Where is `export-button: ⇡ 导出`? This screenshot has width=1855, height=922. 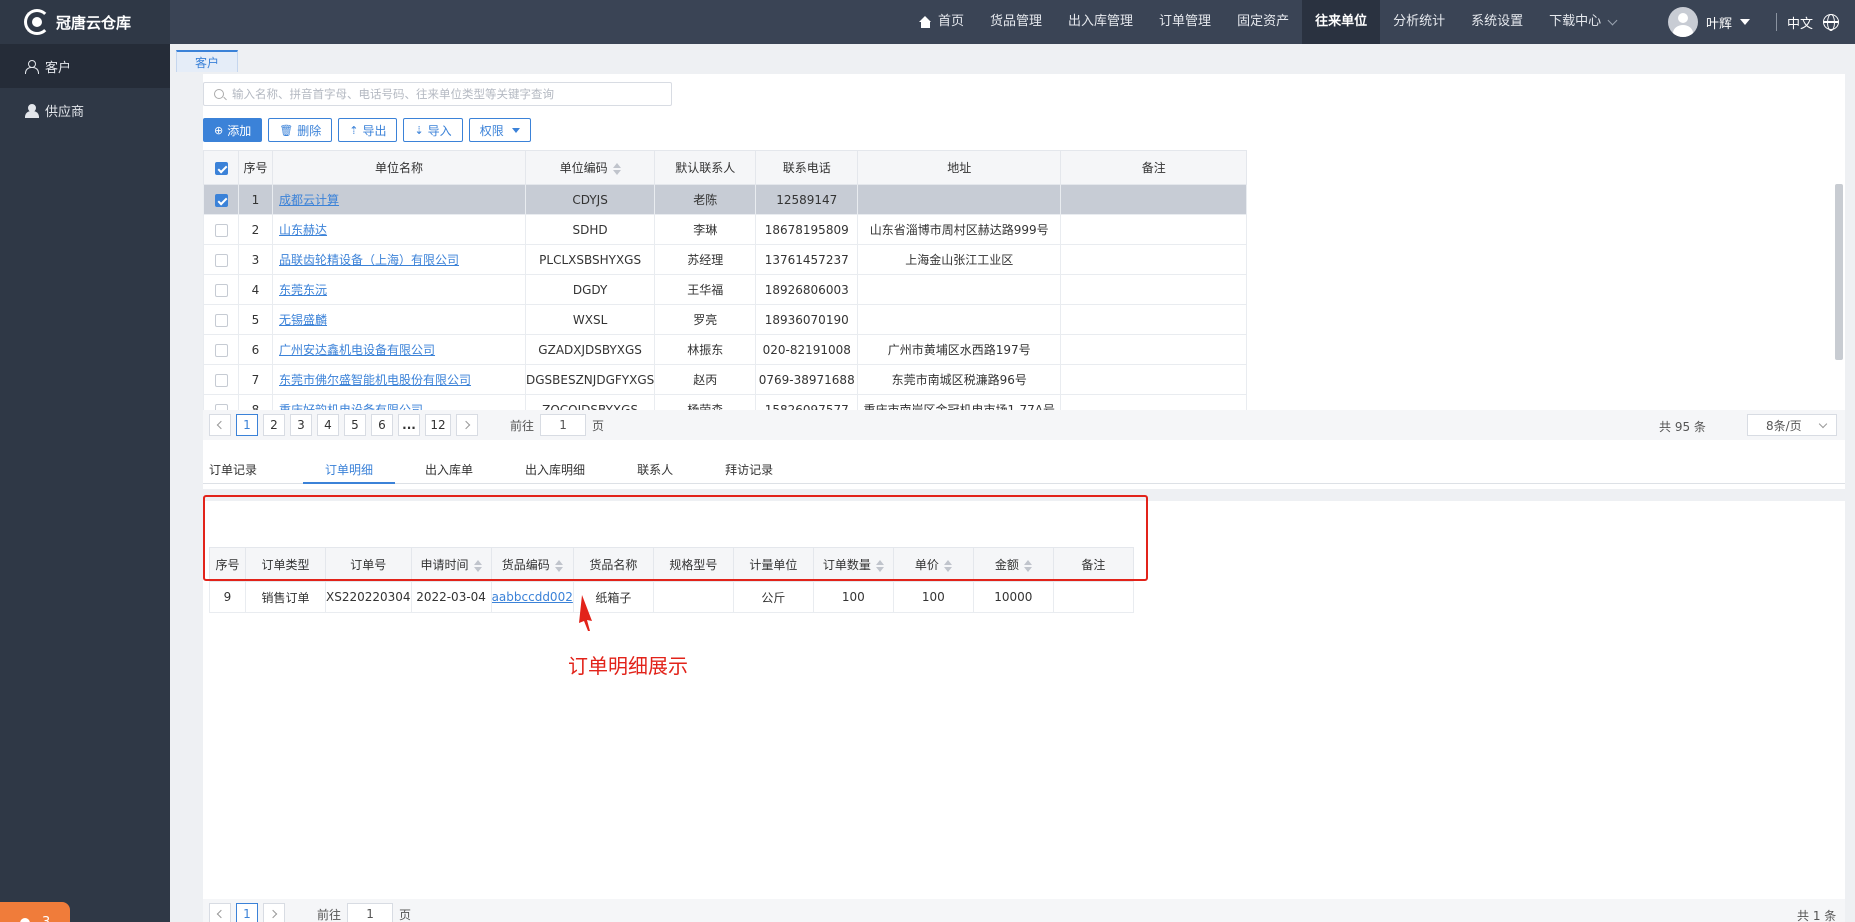
export-button: ⇡ 导出 is located at coordinates (368, 130).